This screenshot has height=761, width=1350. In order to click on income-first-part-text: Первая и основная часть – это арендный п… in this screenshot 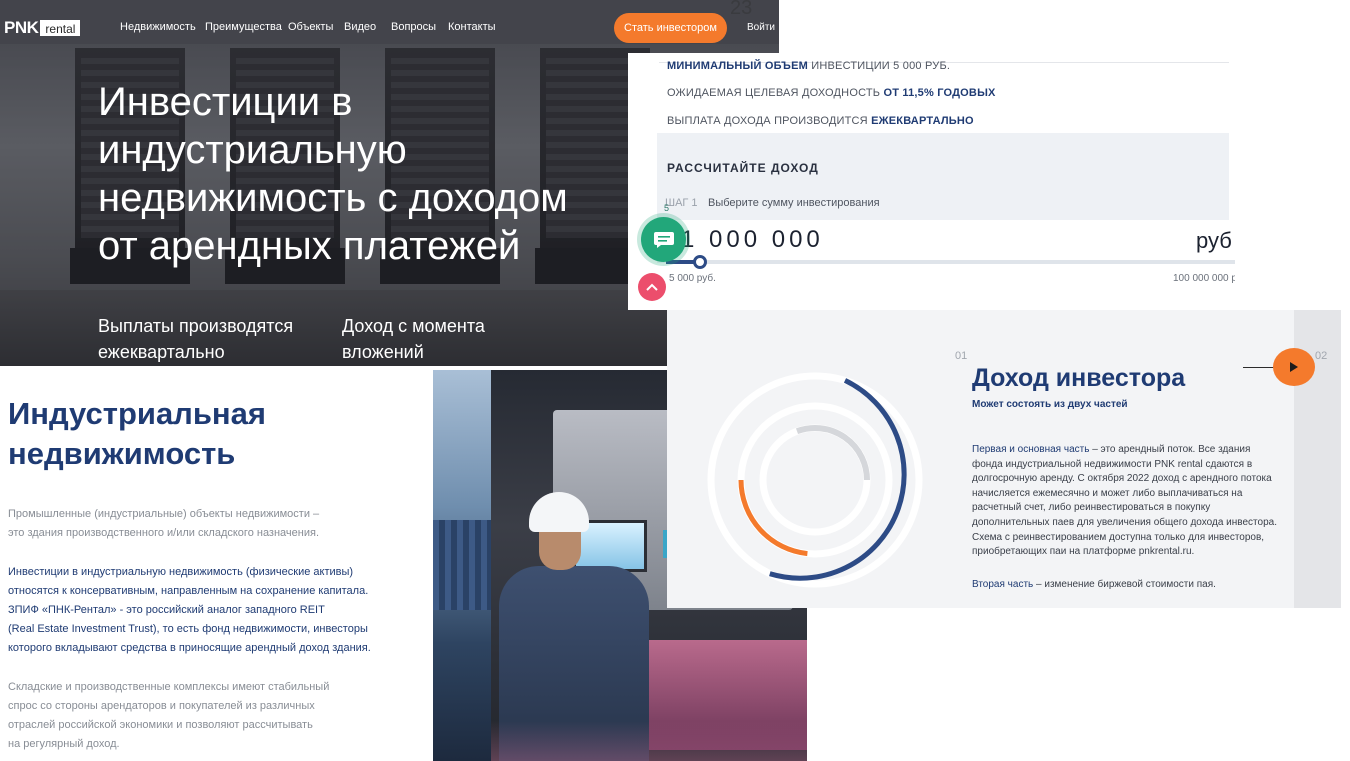, I will do `click(1127, 501)`.